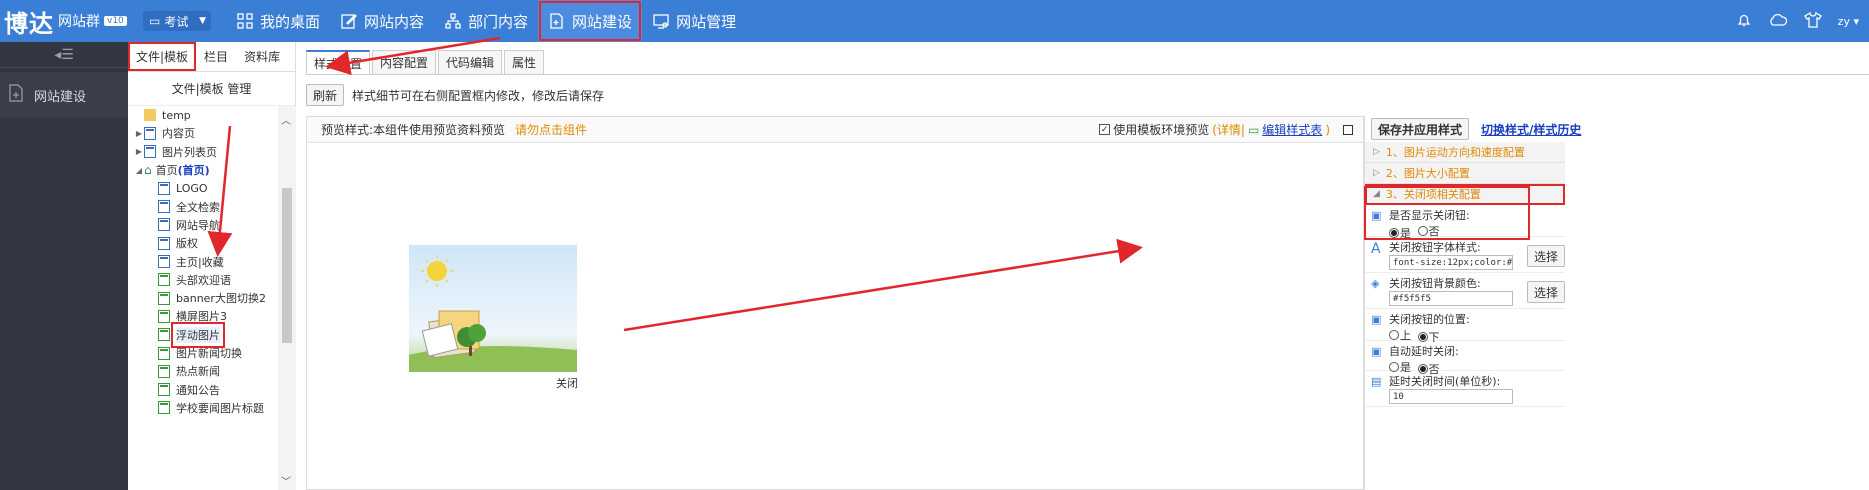 Image resolution: width=1869 pixels, height=490 pixels. What do you see at coordinates (290, 21) in the screenshot?
I see `nav-desktop-label: 我的桌面` at bounding box center [290, 21].